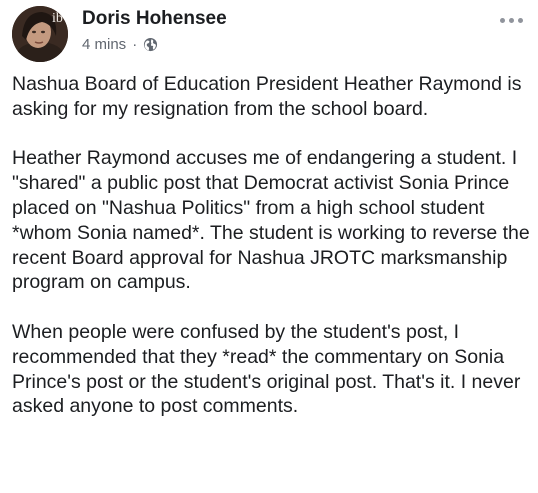  What do you see at coordinates (104, 44) in the screenshot?
I see `post-timestamp: 4 mins` at bounding box center [104, 44].